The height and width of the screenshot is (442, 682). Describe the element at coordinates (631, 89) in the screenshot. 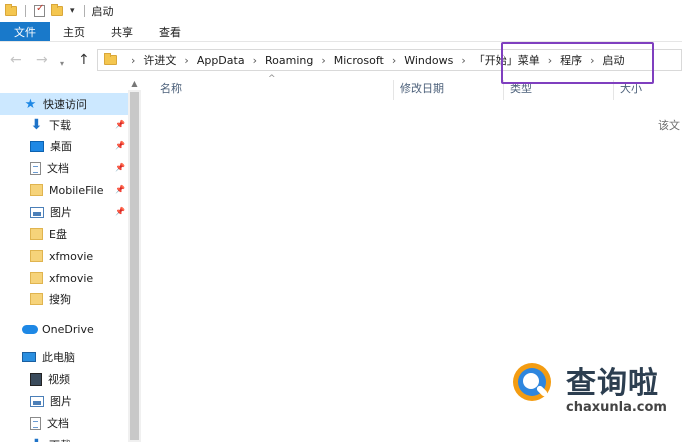

I see `column-header-size: 大小` at that location.